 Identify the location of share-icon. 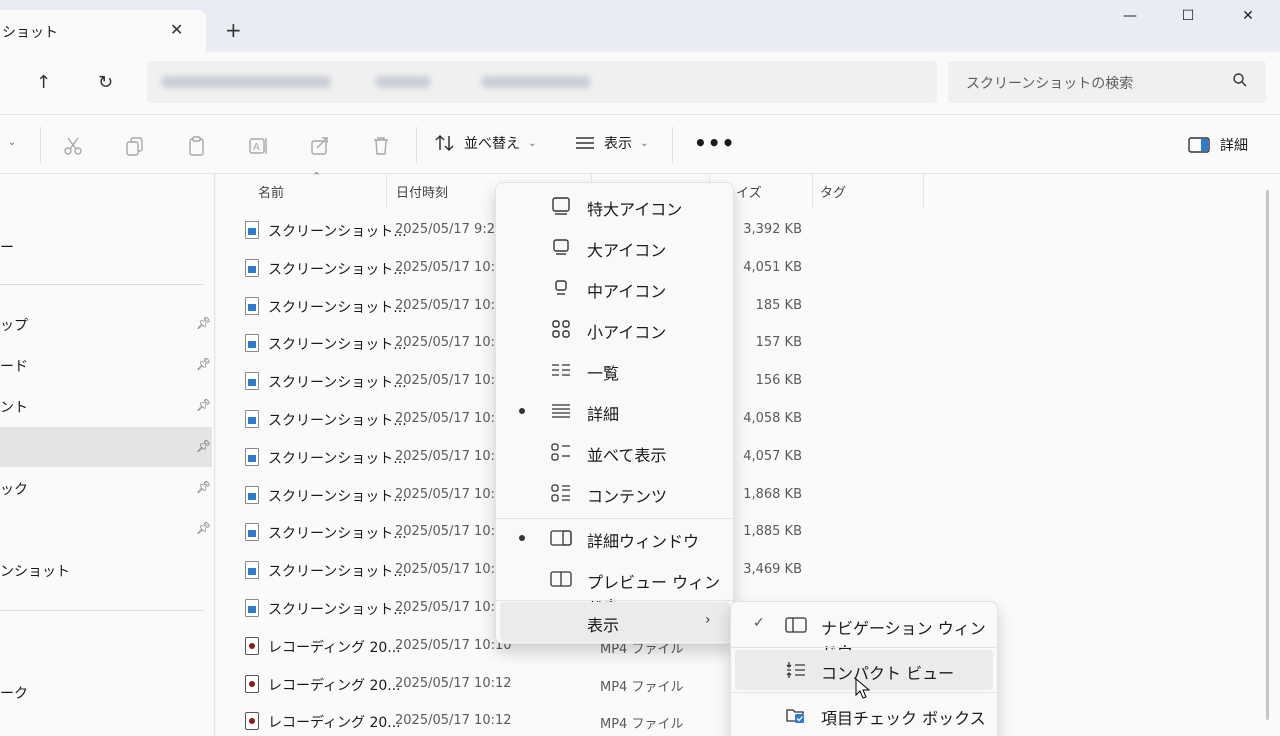
(320, 146).